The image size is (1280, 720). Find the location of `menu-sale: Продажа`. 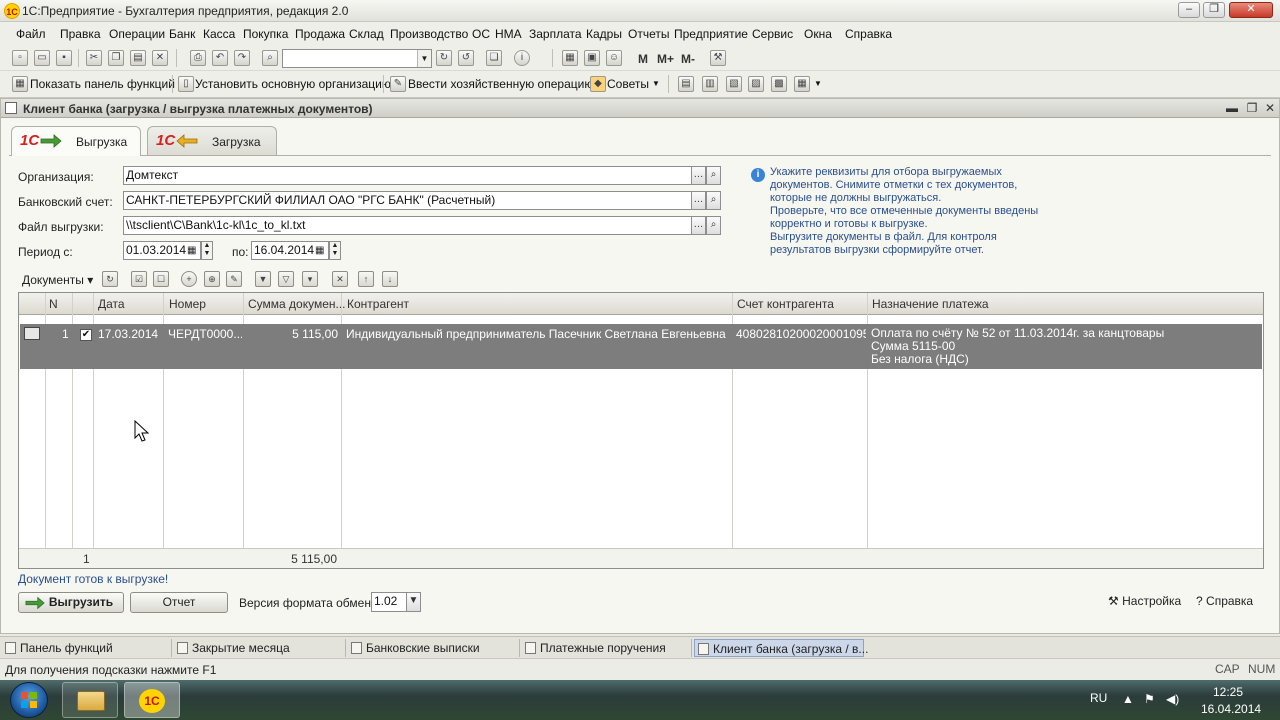

menu-sale: Продажа is located at coordinates (320, 34).